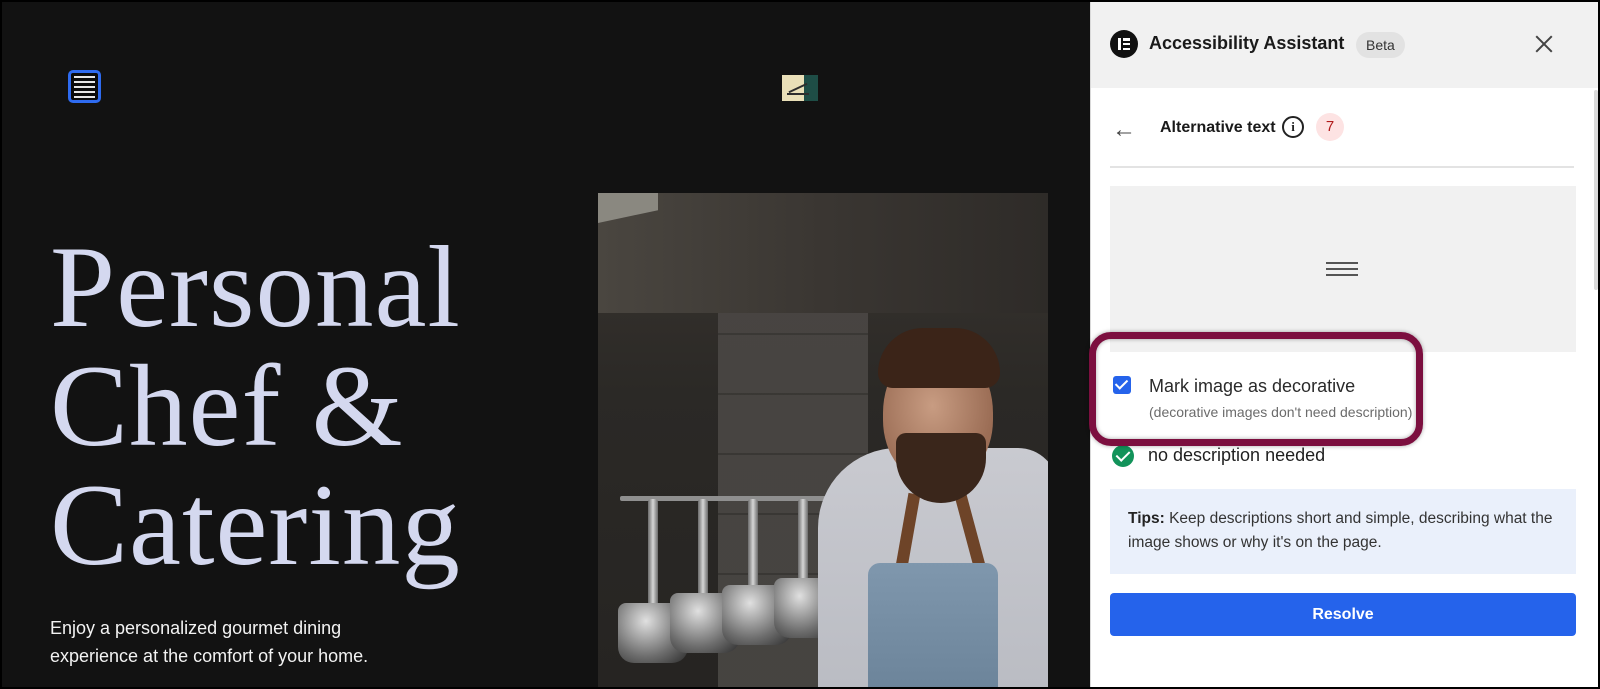 The image size is (1600, 689). Describe the element at coordinates (255, 287) in the screenshot. I see `hero-title-line: Personal` at that location.